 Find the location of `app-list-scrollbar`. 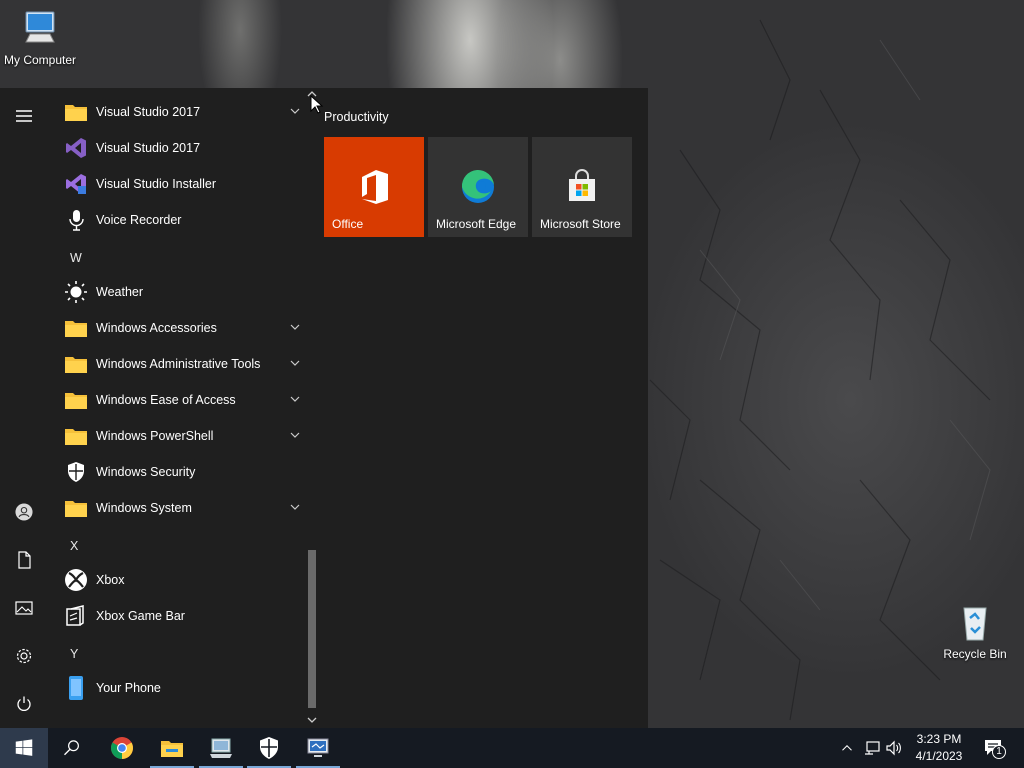

app-list-scrollbar is located at coordinates (312, 408).